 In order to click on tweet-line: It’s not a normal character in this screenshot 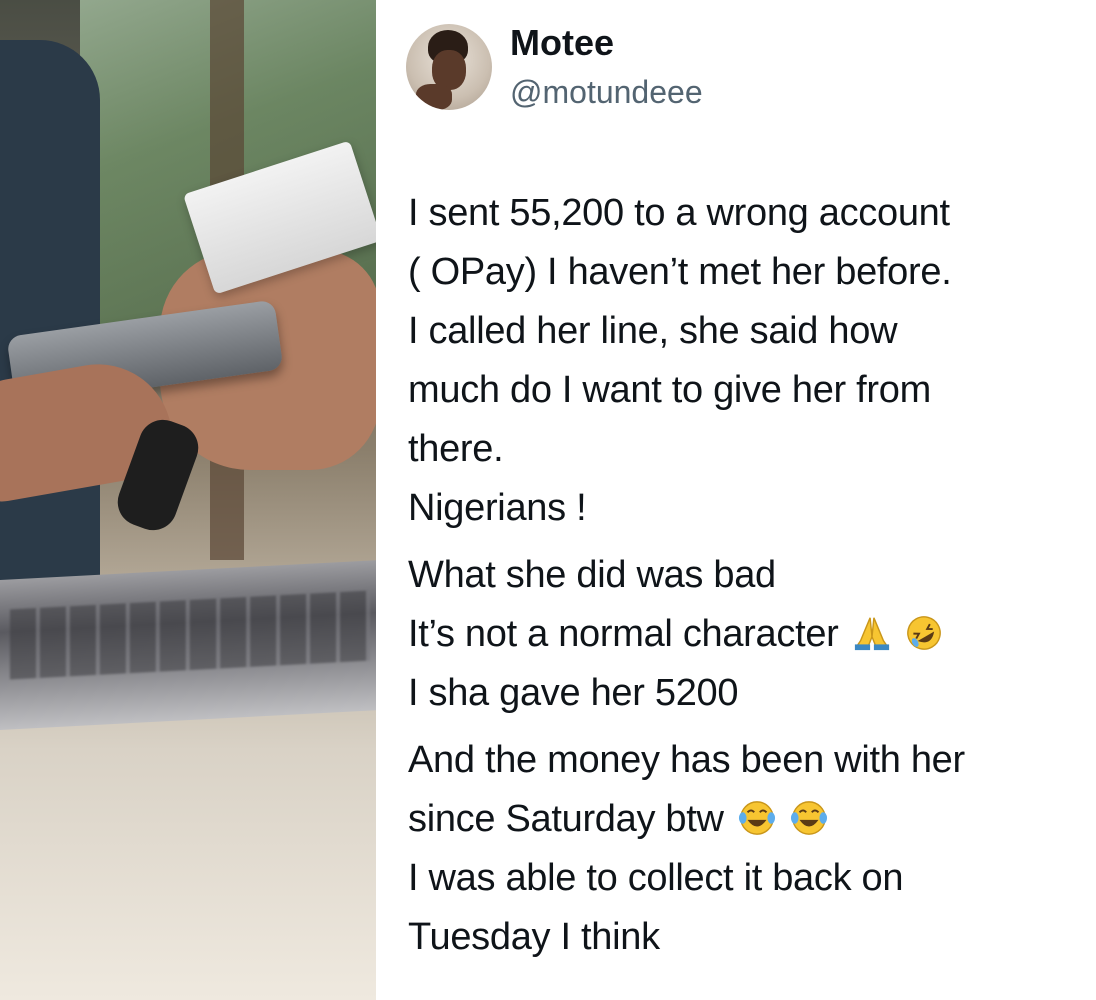, I will do `click(748, 634)`.